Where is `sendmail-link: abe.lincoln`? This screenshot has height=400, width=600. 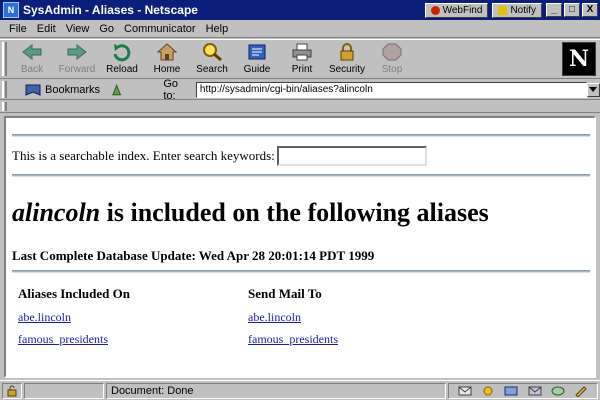
sendmail-link: abe.lincoln is located at coordinates (274, 317).